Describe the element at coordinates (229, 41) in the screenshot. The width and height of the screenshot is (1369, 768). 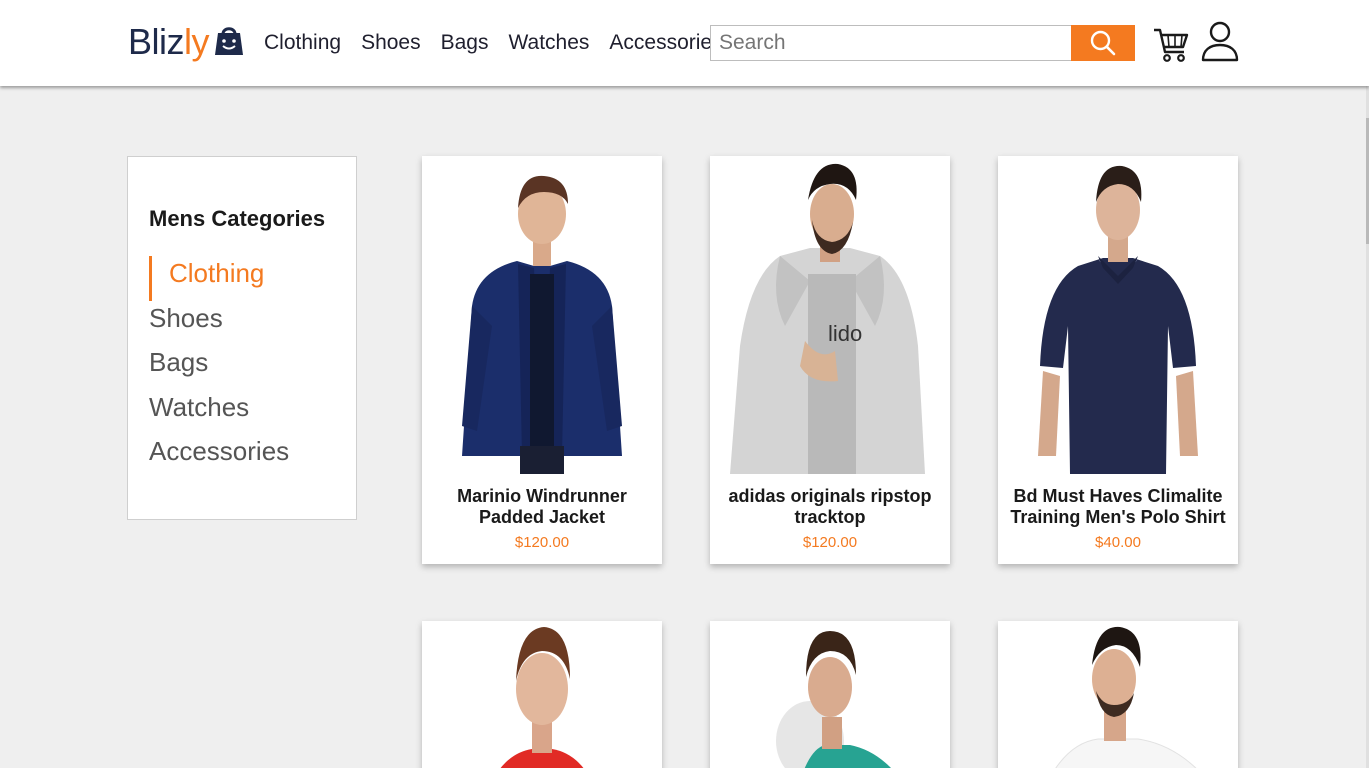
I see `shopping-bag-icon` at that location.